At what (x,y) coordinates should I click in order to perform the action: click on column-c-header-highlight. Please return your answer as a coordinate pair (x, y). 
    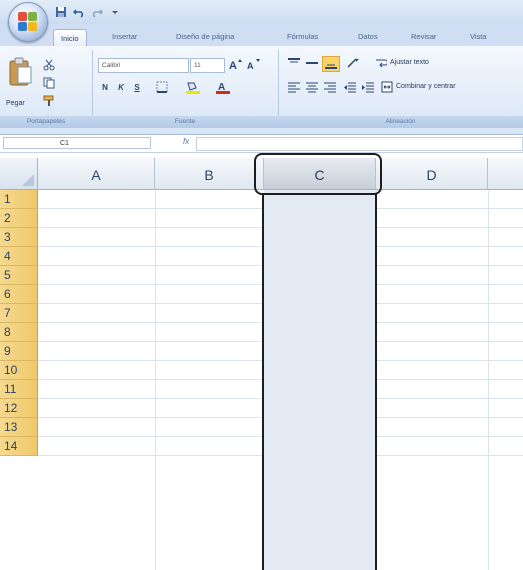
    Looking at the image, I should click on (318, 174).